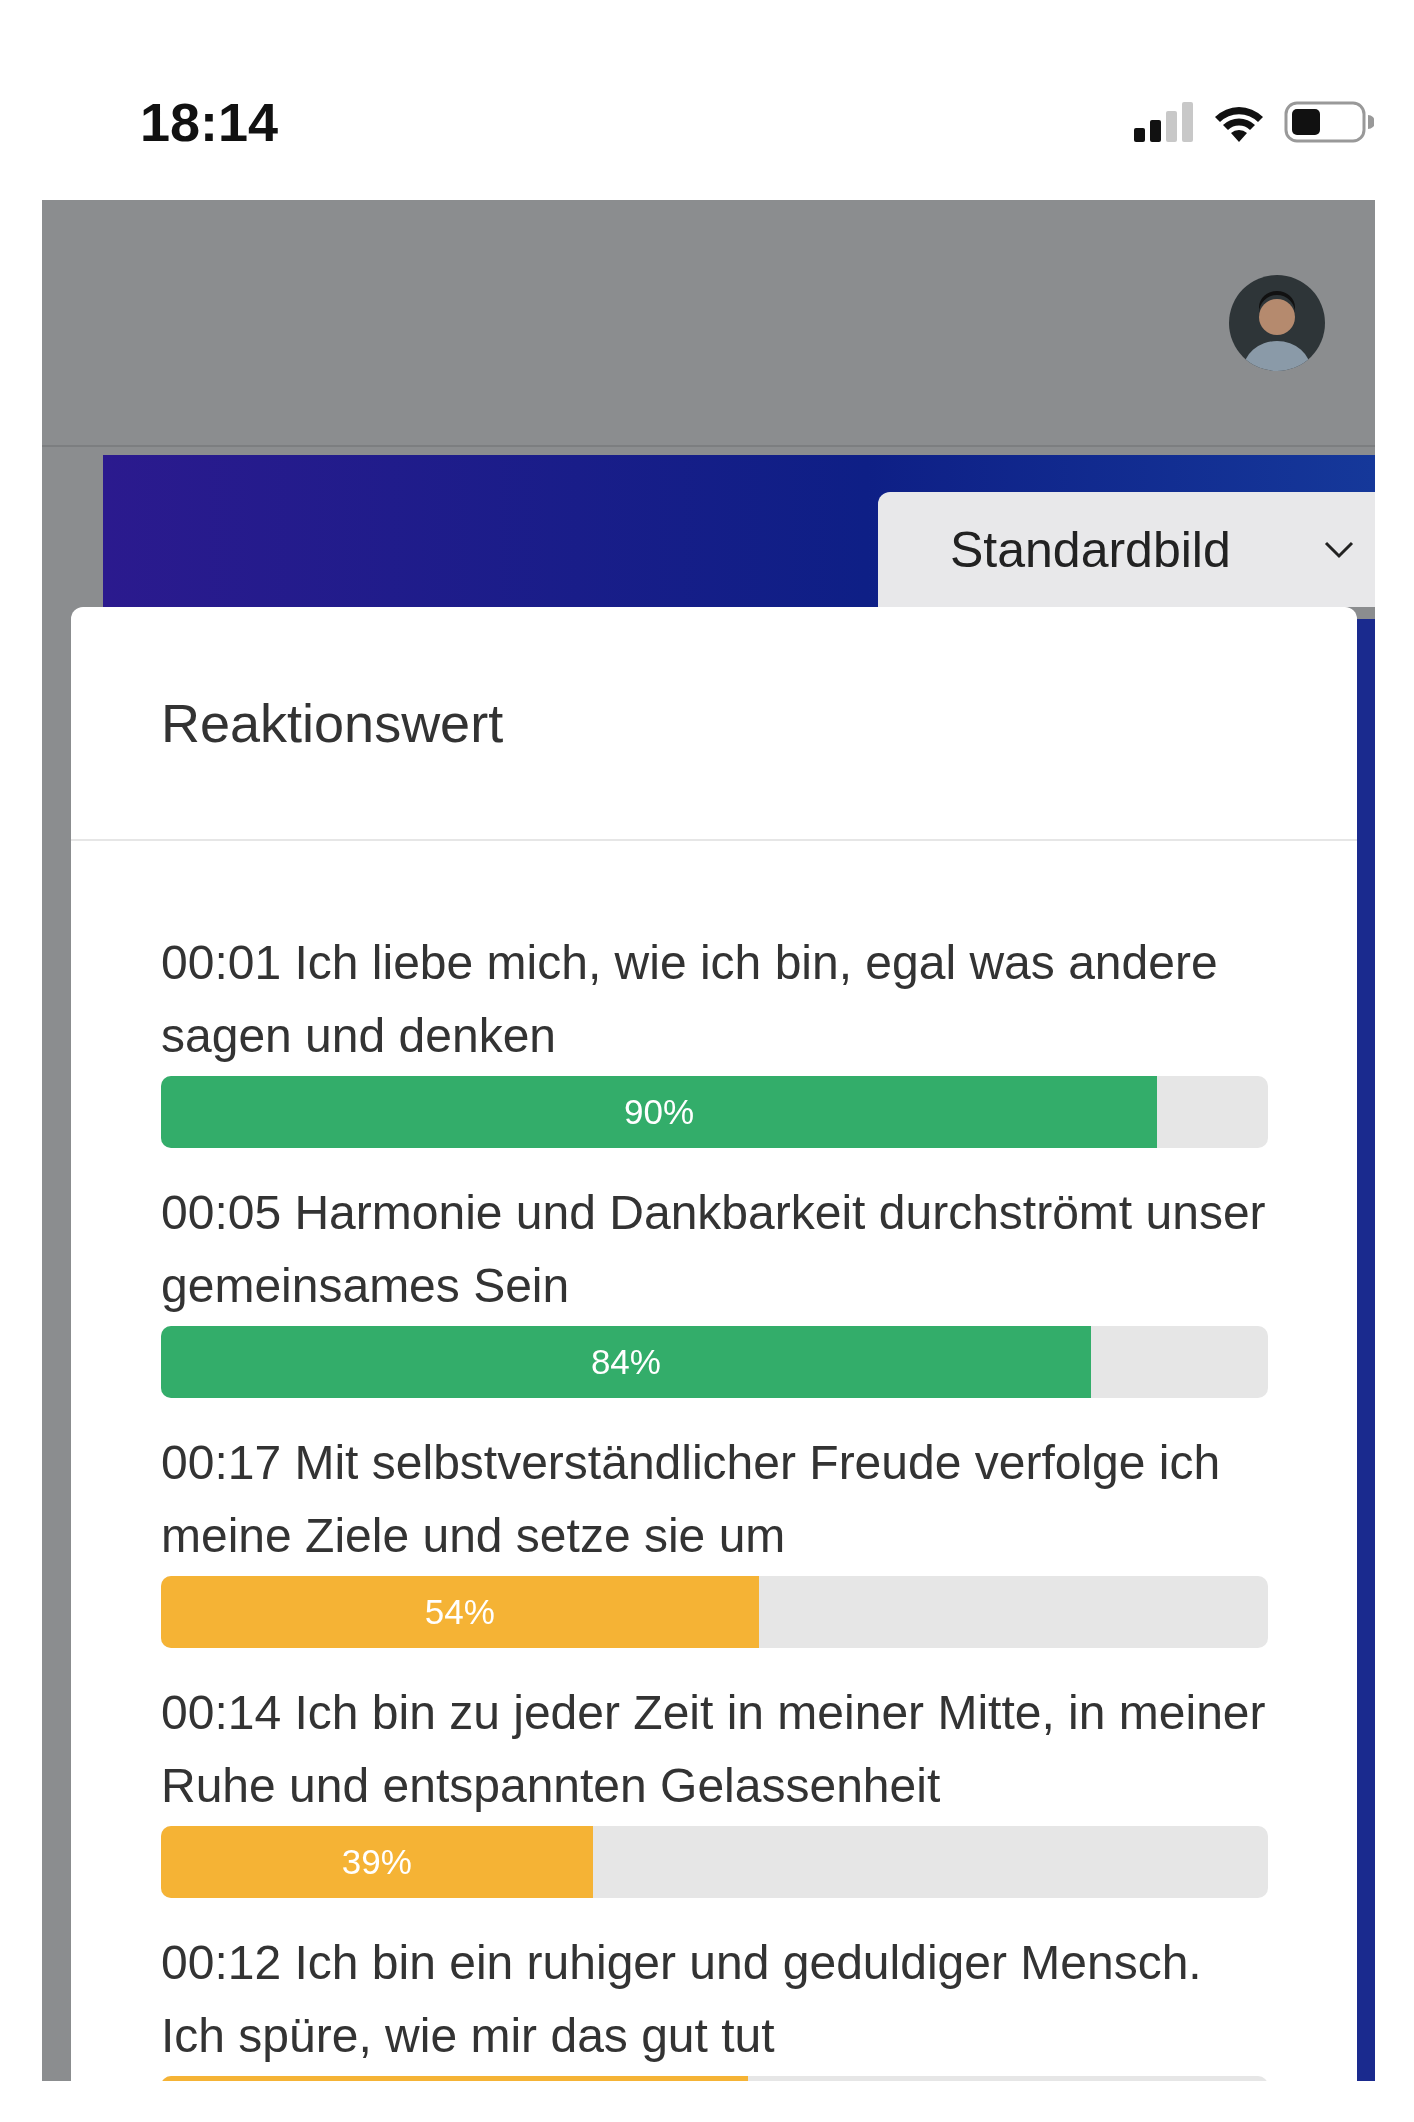 This screenshot has width=1414, height=2122. I want to click on percent-label: 54%, so click(459, 1612).